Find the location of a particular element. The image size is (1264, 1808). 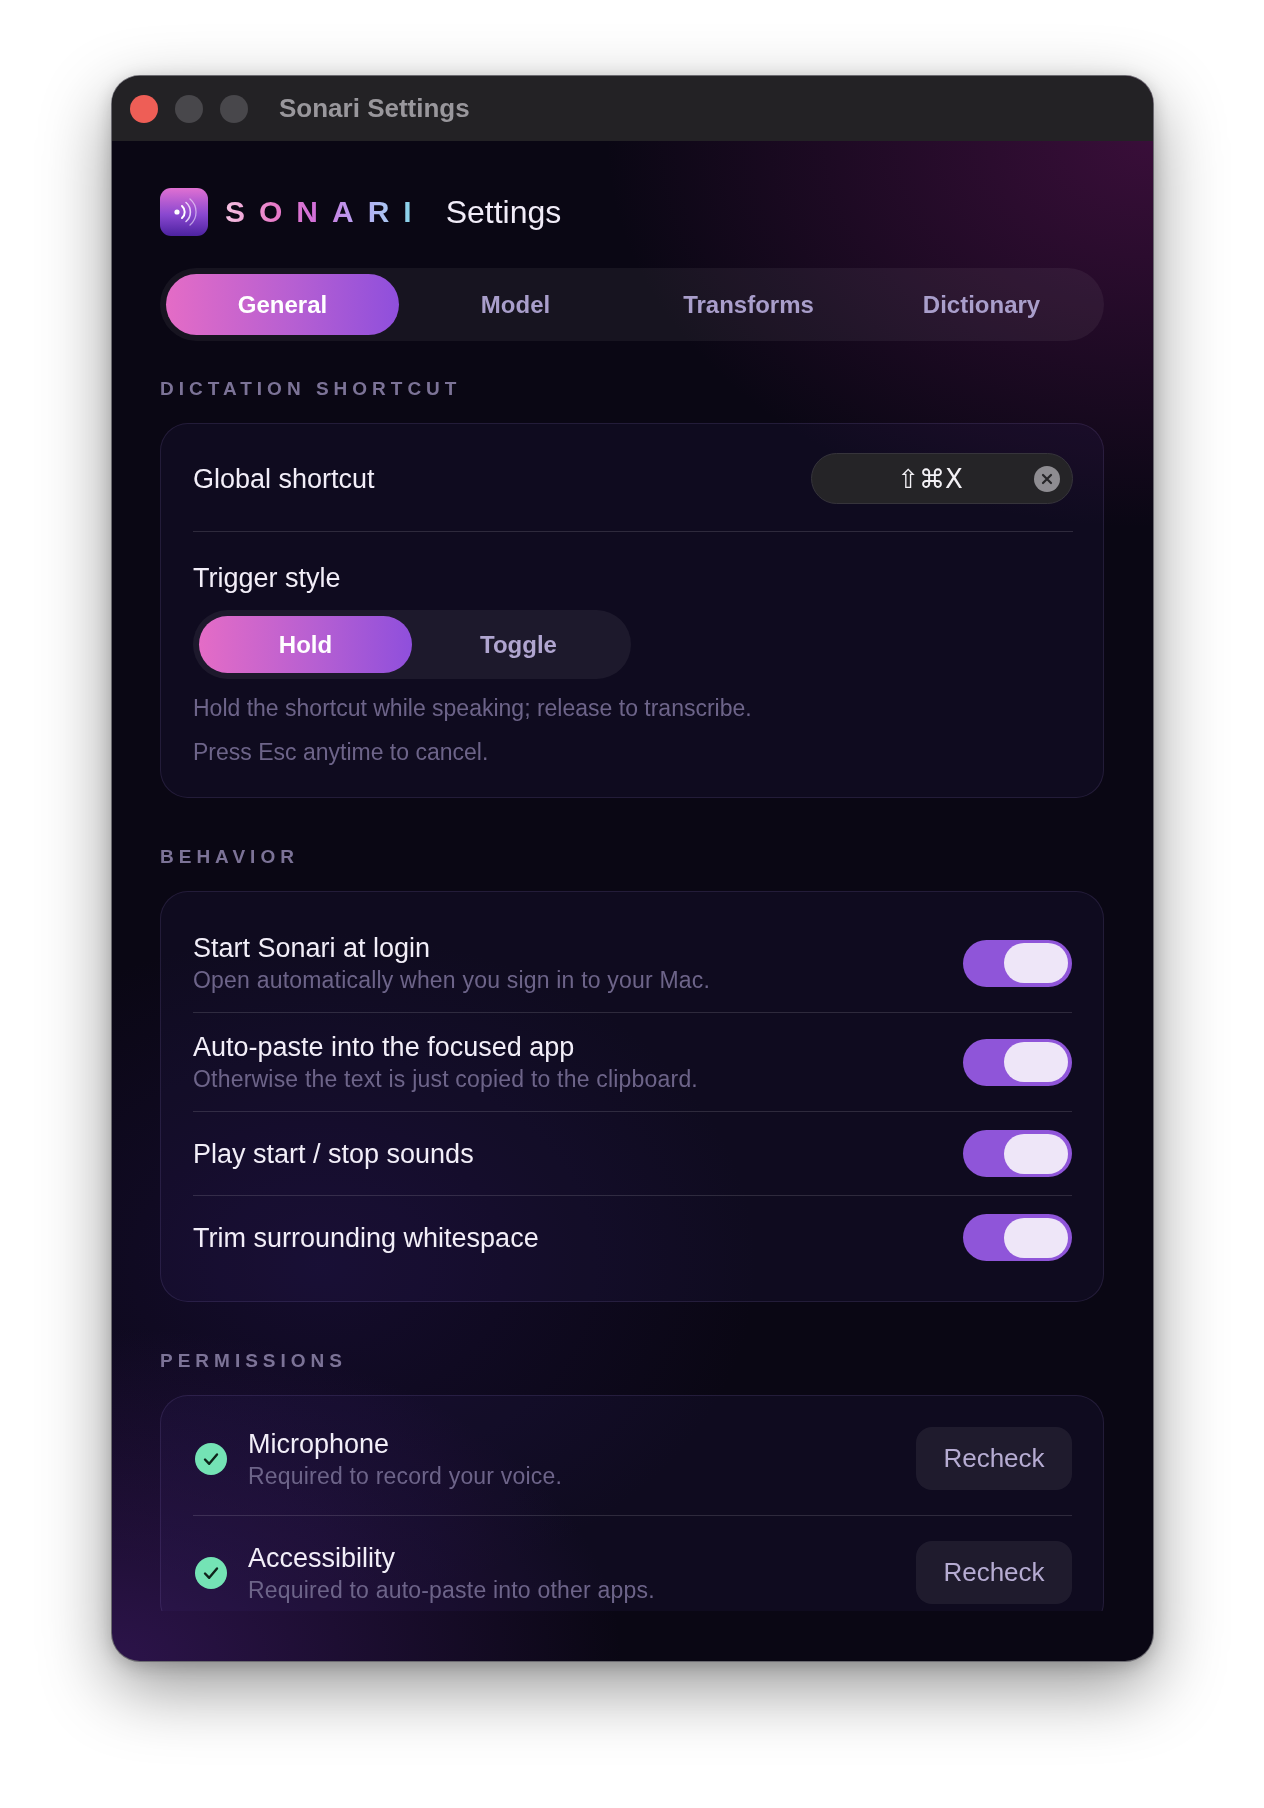

permission-name: Microphone is located at coordinates (319, 1443).